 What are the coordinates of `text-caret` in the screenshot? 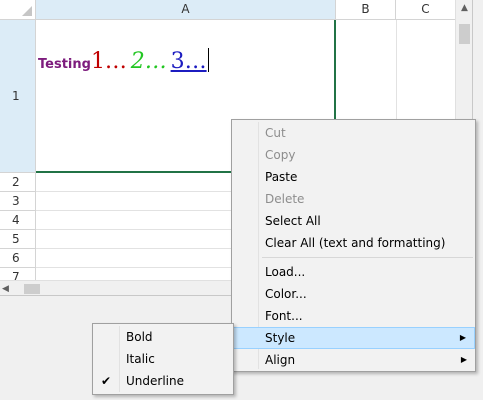 It's located at (208, 60).